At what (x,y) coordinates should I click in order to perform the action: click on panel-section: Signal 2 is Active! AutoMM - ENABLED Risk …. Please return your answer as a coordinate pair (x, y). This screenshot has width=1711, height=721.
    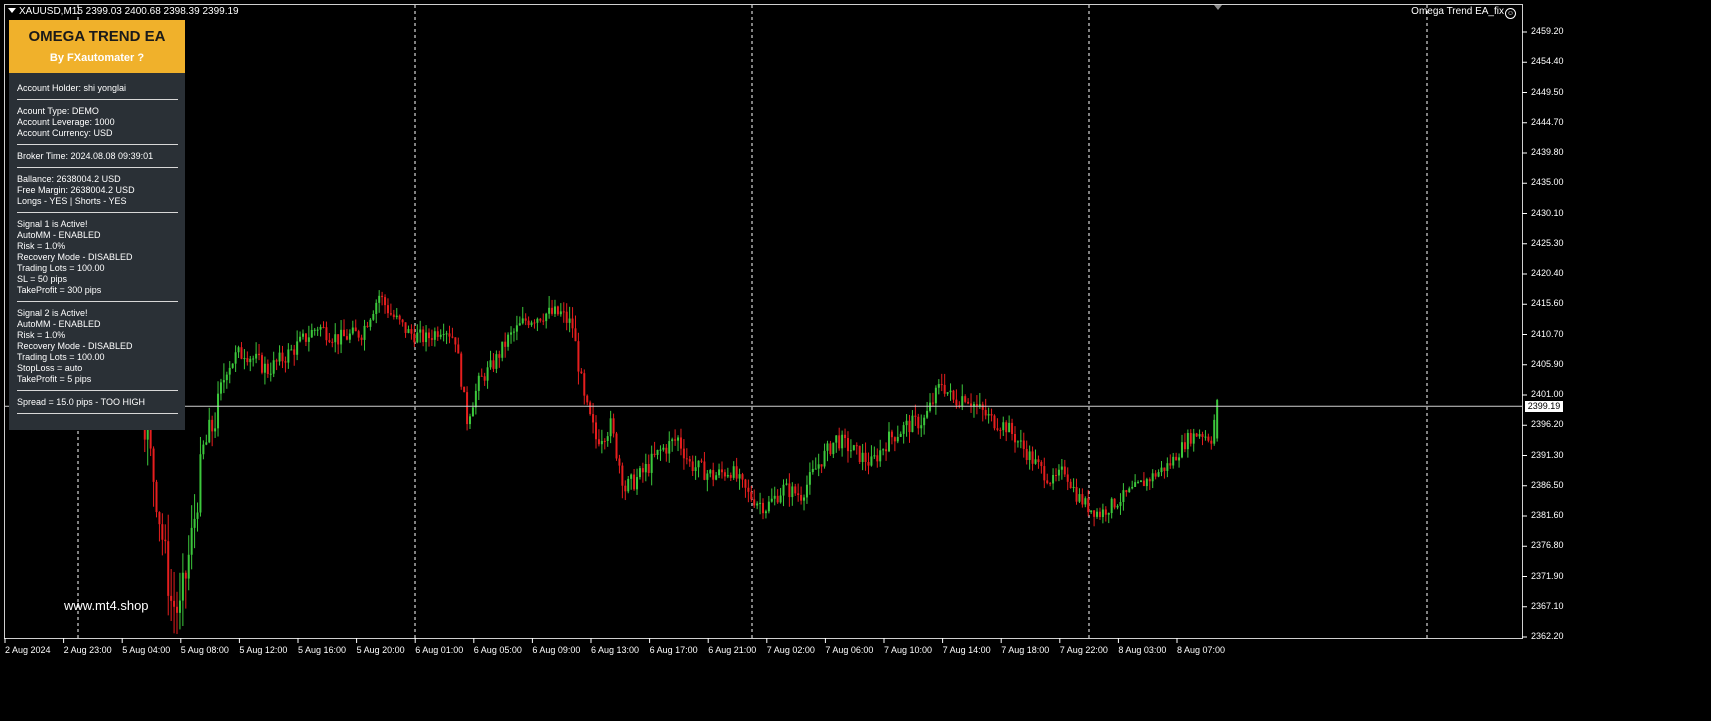
    Looking at the image, I should click on (97, 349).